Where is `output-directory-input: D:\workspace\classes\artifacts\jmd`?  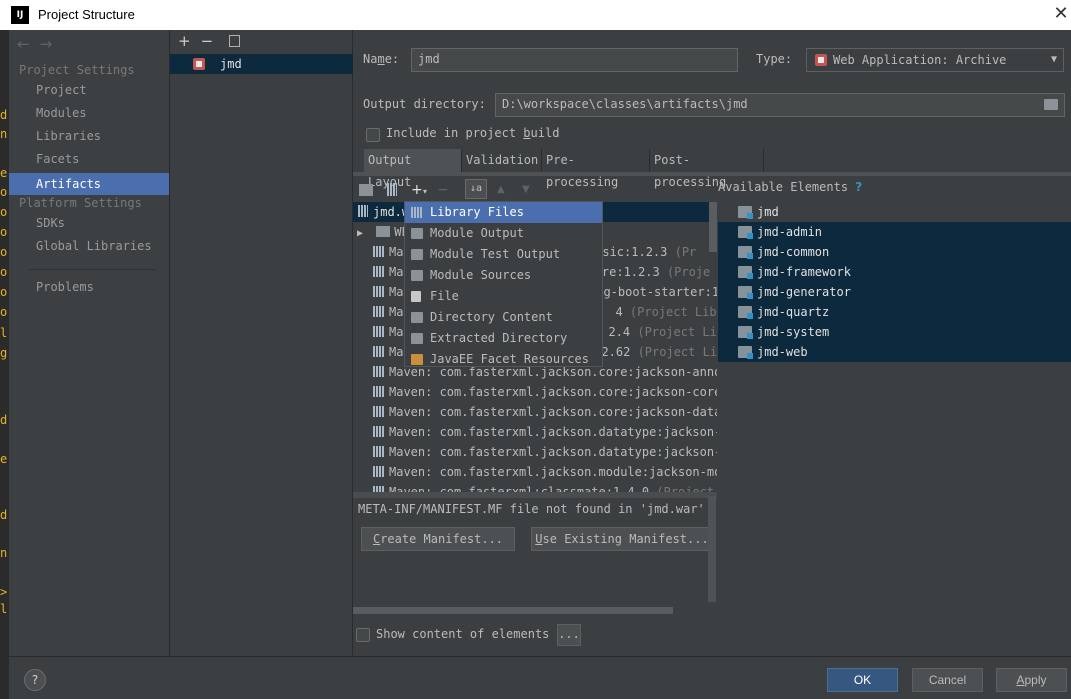
output-directory-input: D:\workspace\classes\artifacts\jmd is located at coordinates (780, 105).